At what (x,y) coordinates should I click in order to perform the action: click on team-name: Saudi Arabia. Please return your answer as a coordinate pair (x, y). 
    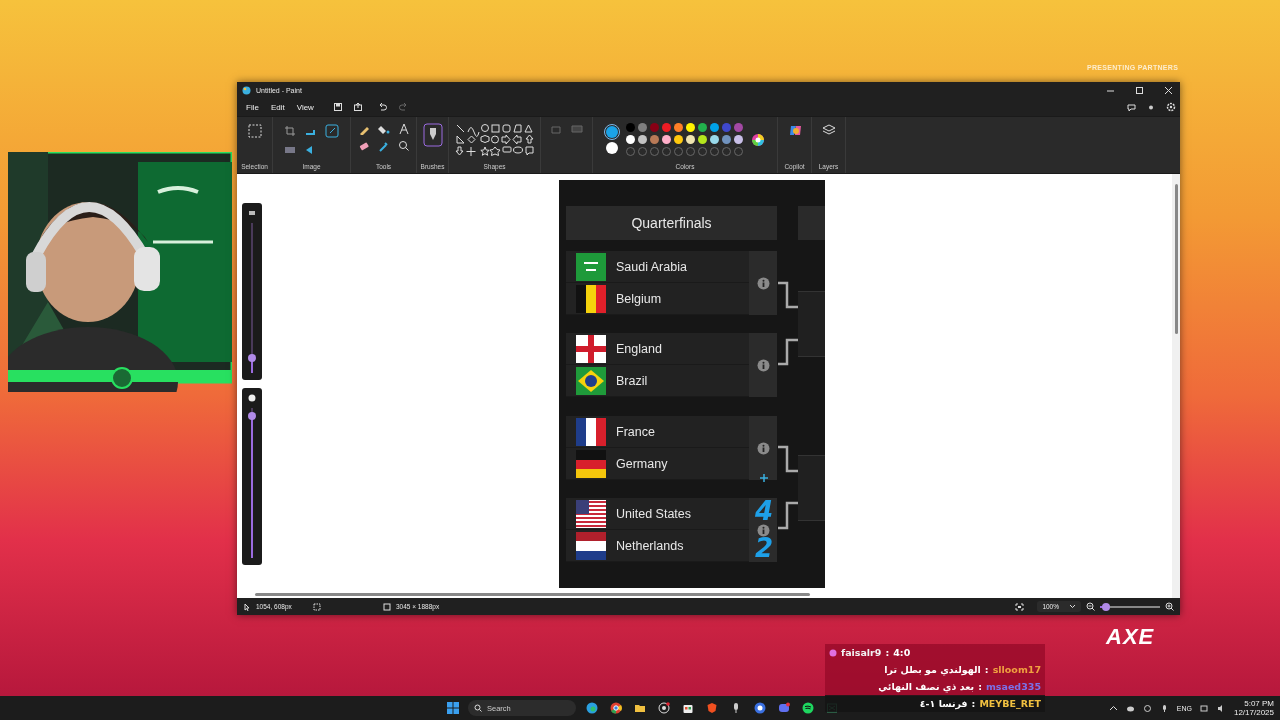
    Looking at the image, I should click on (651, 266).